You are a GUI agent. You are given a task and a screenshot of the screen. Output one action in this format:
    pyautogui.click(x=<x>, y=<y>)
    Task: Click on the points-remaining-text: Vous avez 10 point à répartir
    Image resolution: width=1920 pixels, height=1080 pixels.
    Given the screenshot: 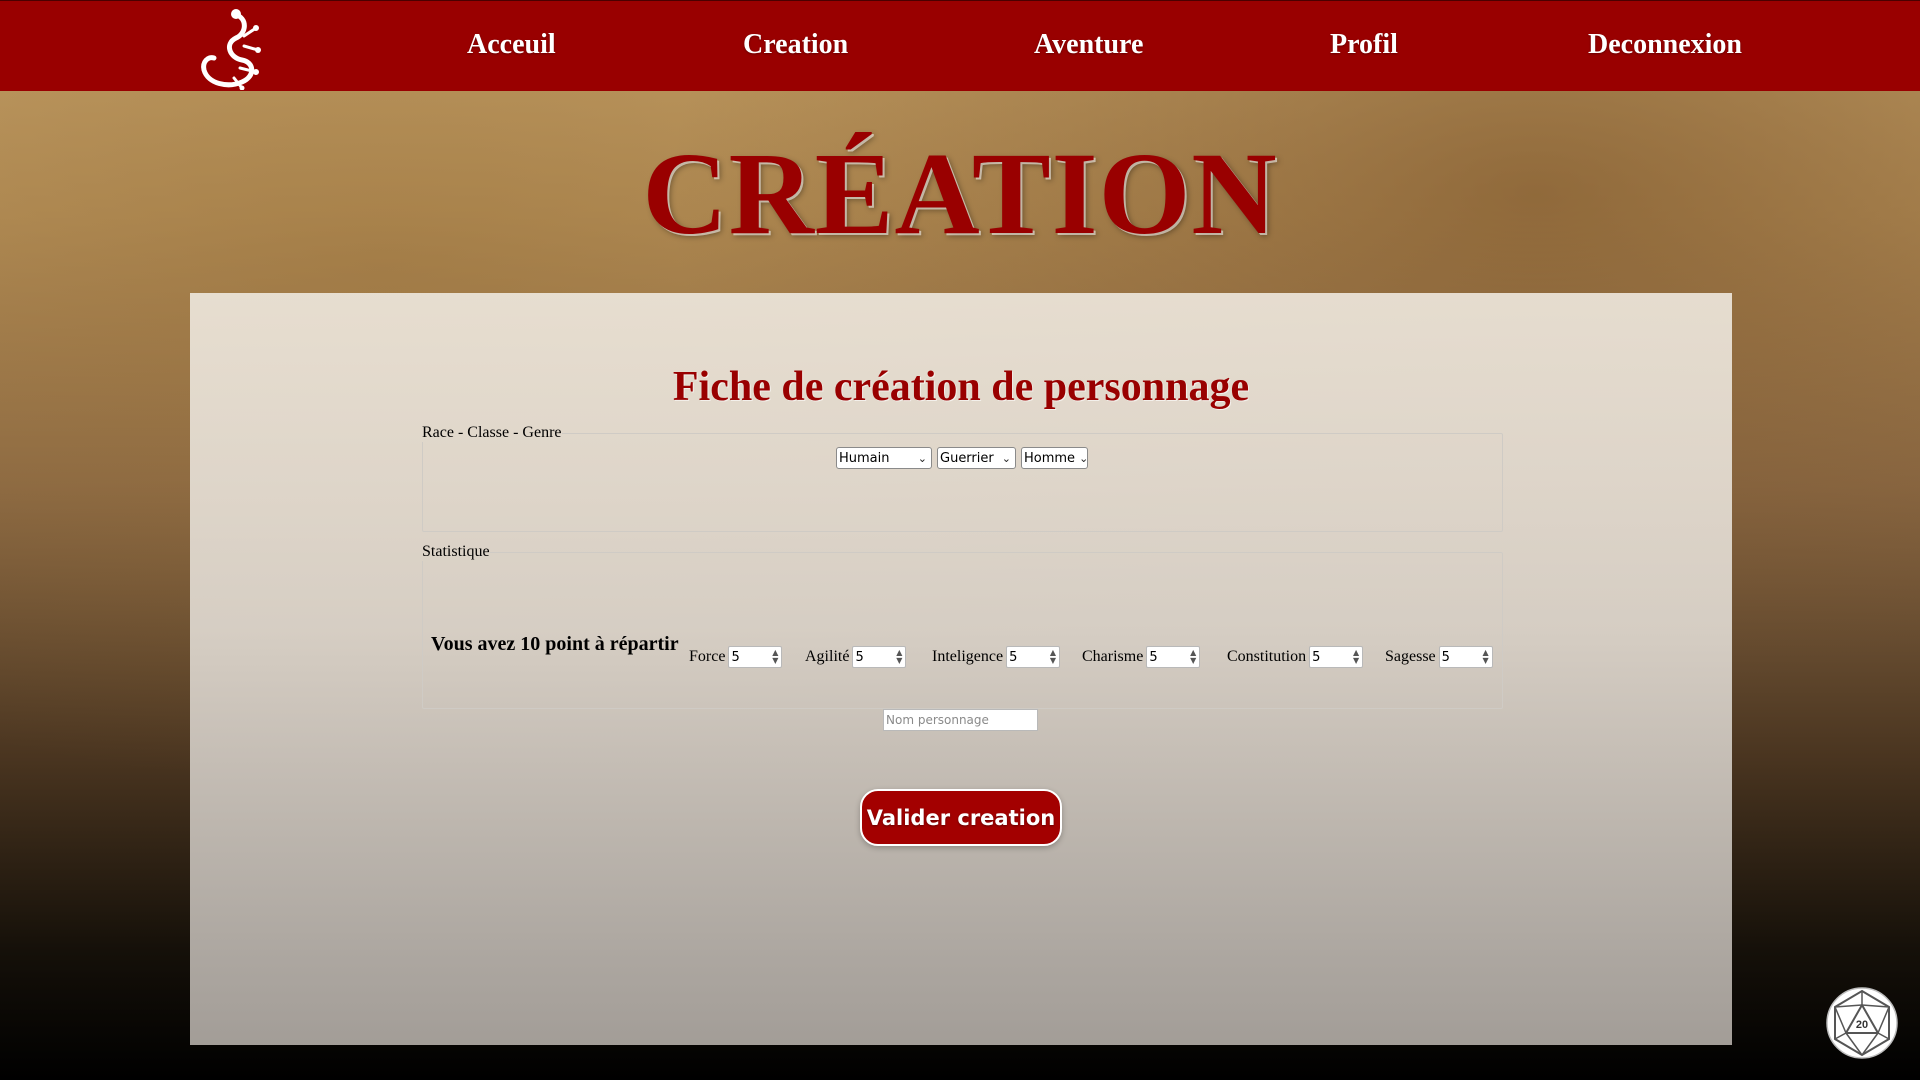 What is the action you would take?
    pyautogui.click(x=555, y=644)
    